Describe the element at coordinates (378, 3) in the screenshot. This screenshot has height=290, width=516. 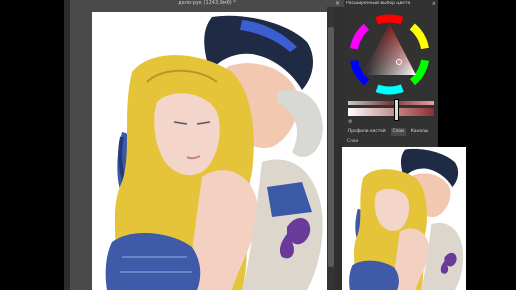
I see `docker-title: Расширенный выбор цвета` at that location.